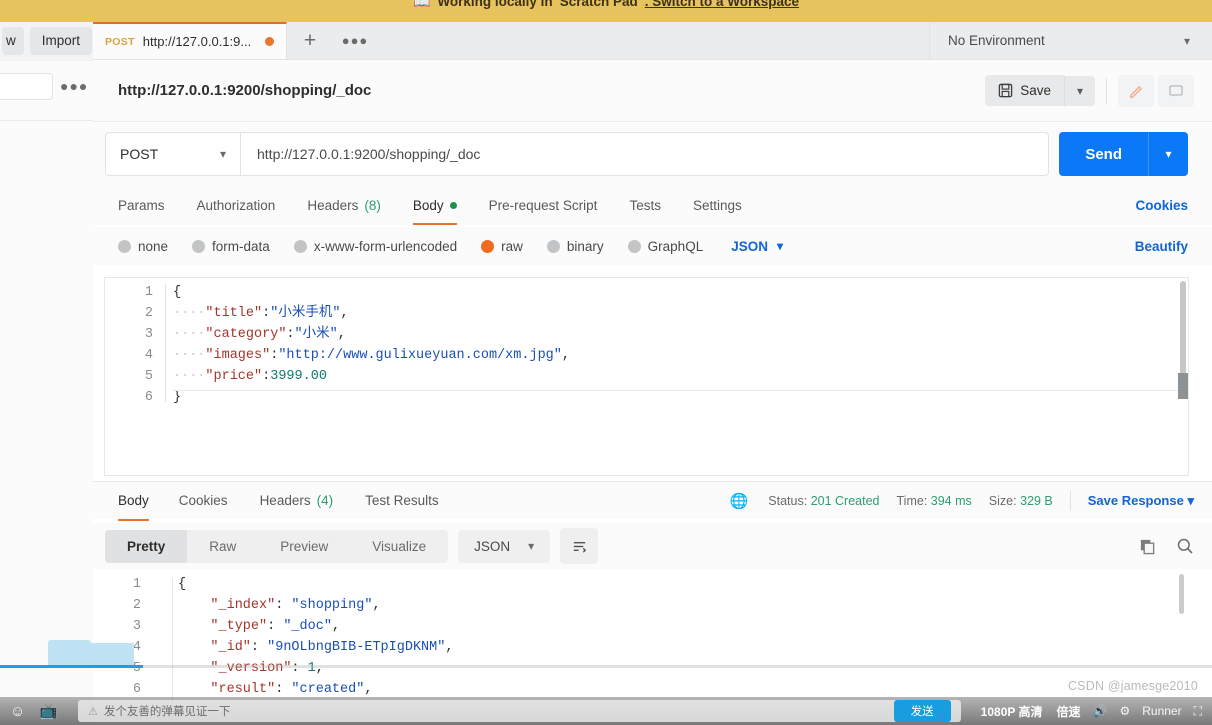  I want to click on tab-settings: Settings, so click(717, 205).